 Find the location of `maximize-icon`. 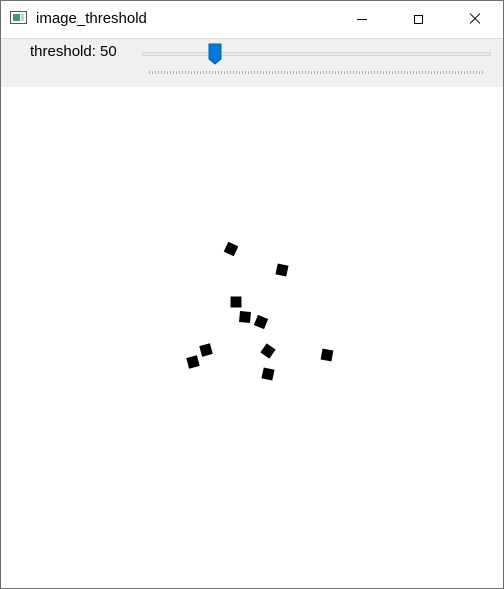

maximize-icon is located at coordinates (418, 19).